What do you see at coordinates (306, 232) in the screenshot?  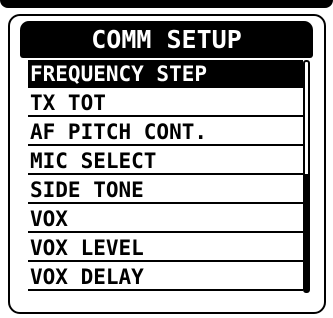 I see `scrollbar-thumb` at bounding box center [306, 232].